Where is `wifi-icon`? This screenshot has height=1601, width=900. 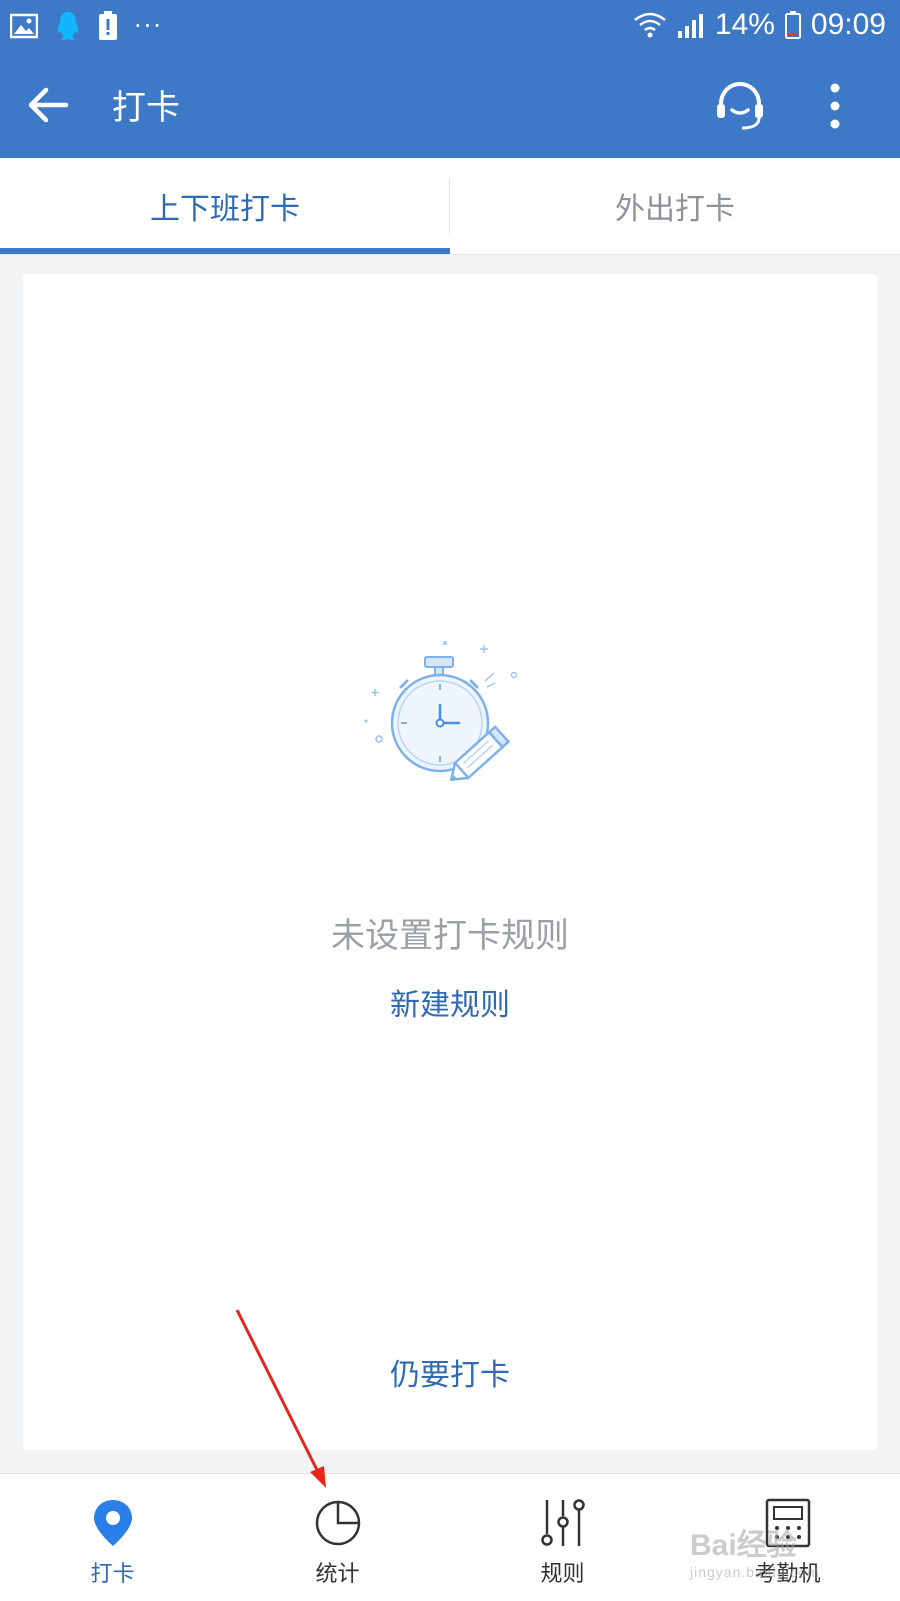
wifi-icon is located at coordinates (650, 25).